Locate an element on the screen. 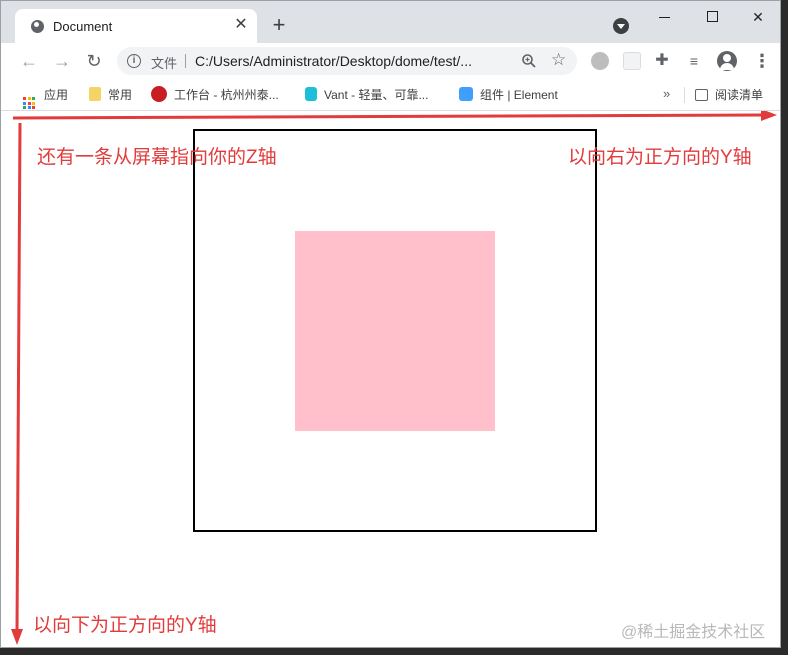 Image resolution: width=788 pixels, height=655 pixels. x-axis-arrow is located at coordinates (394, 116).